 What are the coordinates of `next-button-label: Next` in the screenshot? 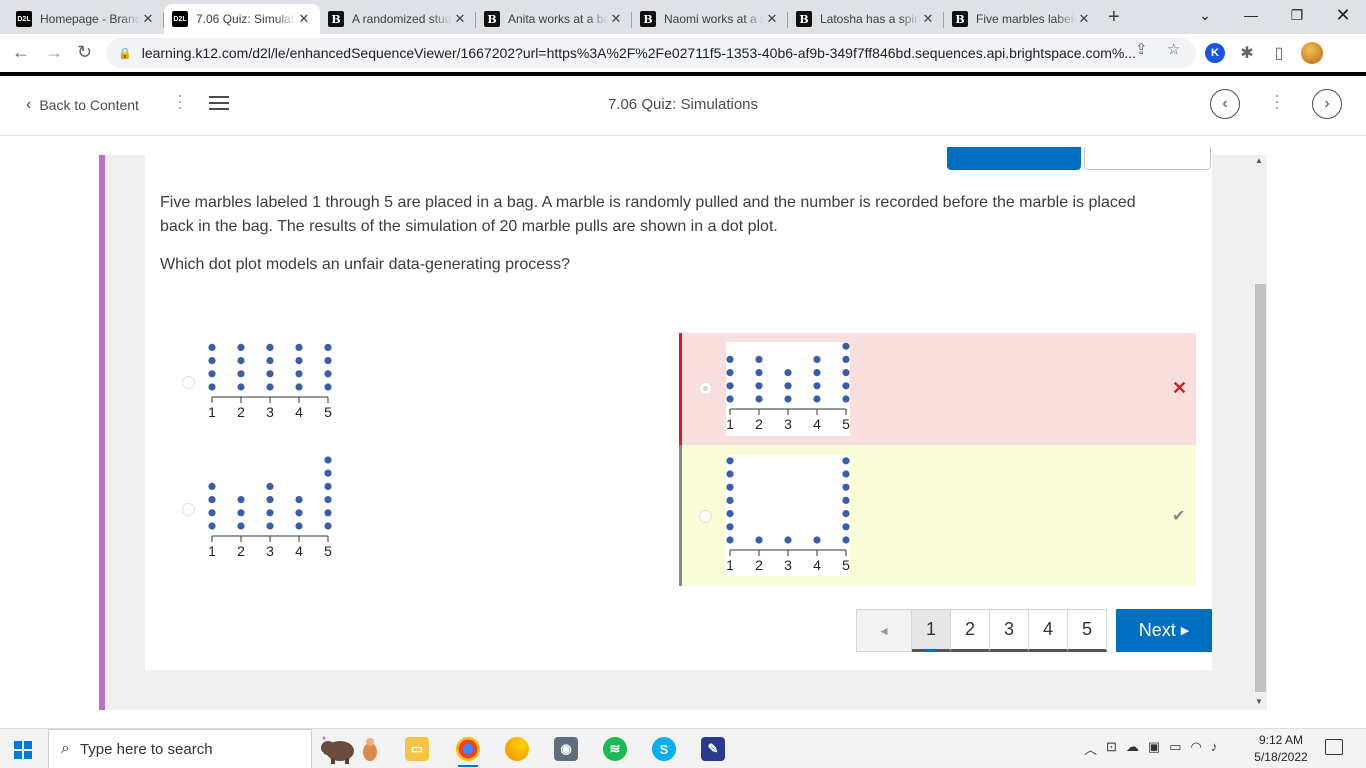 It's located at (1157, 630).